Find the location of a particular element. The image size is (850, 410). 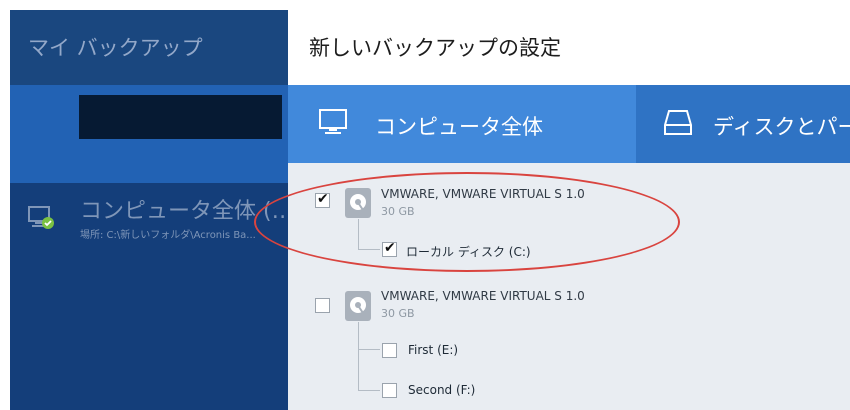

sidebar-selected-item is located at coordinates (149, 134).